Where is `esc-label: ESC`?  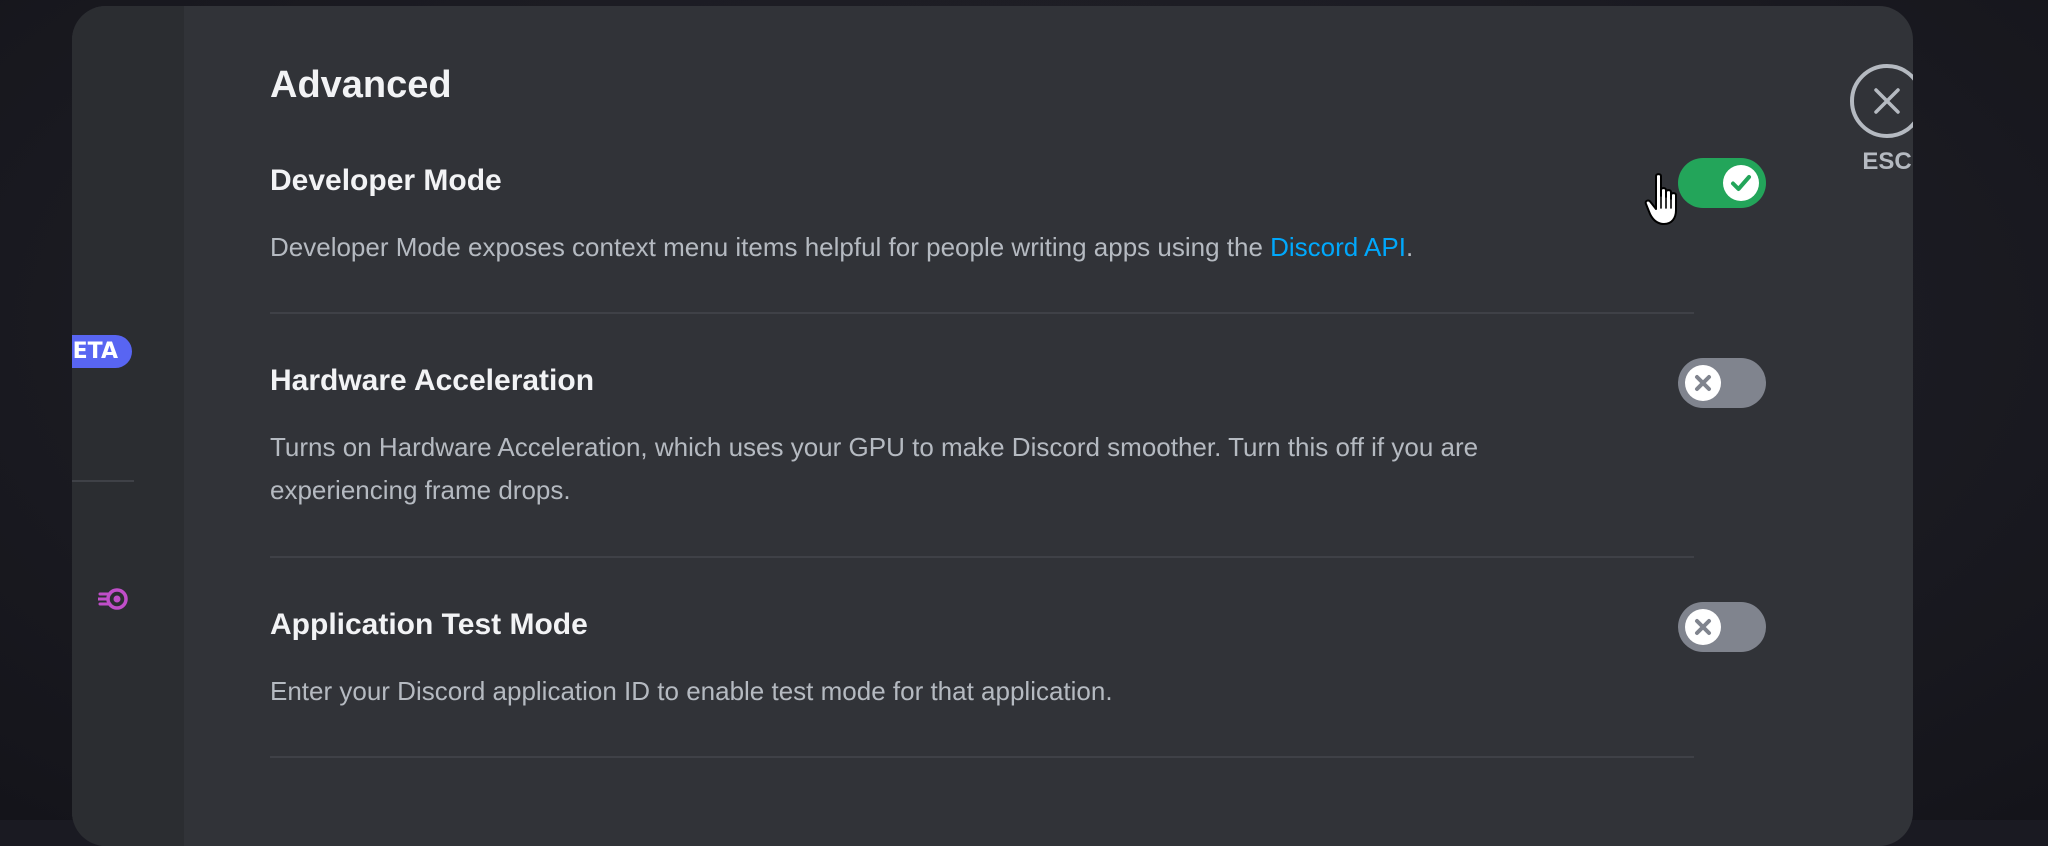
esc-label: ESC is located at coordinates (1887, 161).